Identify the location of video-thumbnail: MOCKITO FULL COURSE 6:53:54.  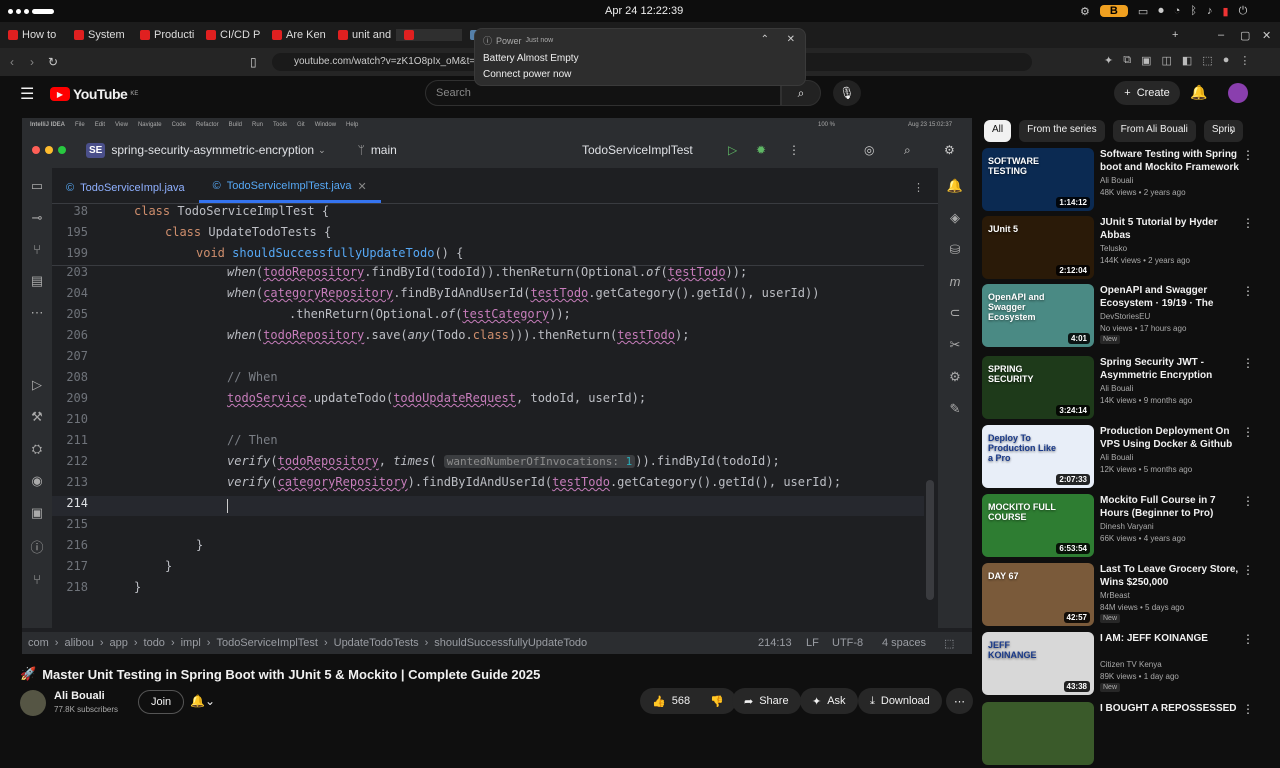
(1038, 525).